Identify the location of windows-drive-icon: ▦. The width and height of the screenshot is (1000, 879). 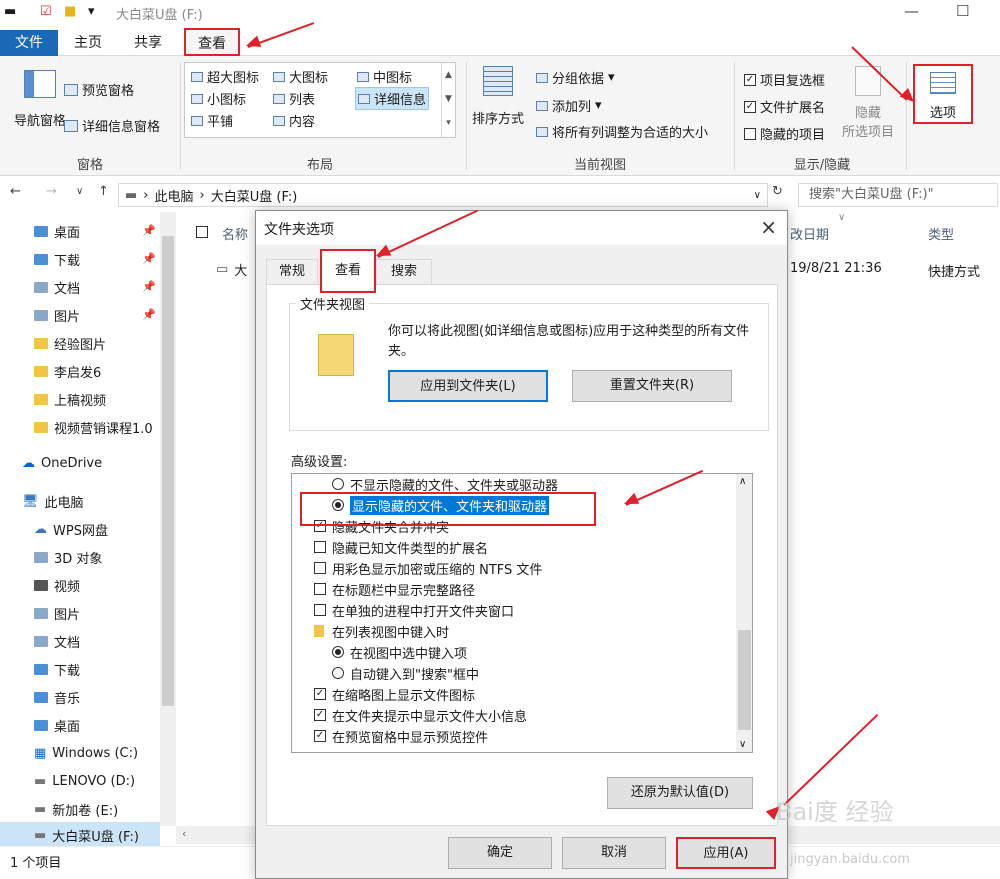
(40, 753).